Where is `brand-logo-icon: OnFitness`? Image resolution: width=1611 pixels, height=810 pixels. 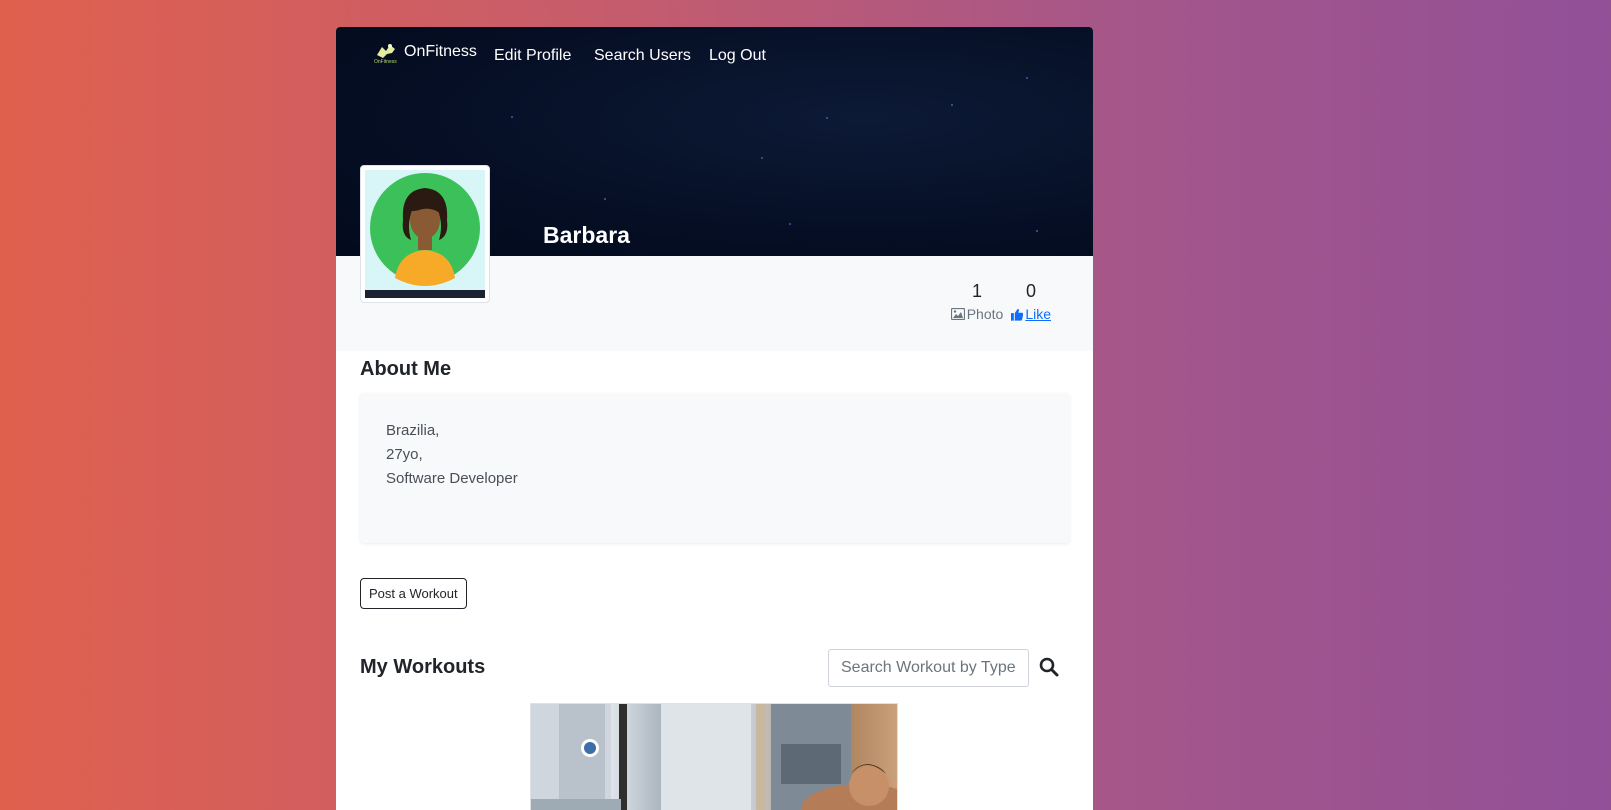 brand-logo-icon: OnFitness is located at coordinates (388, 55).